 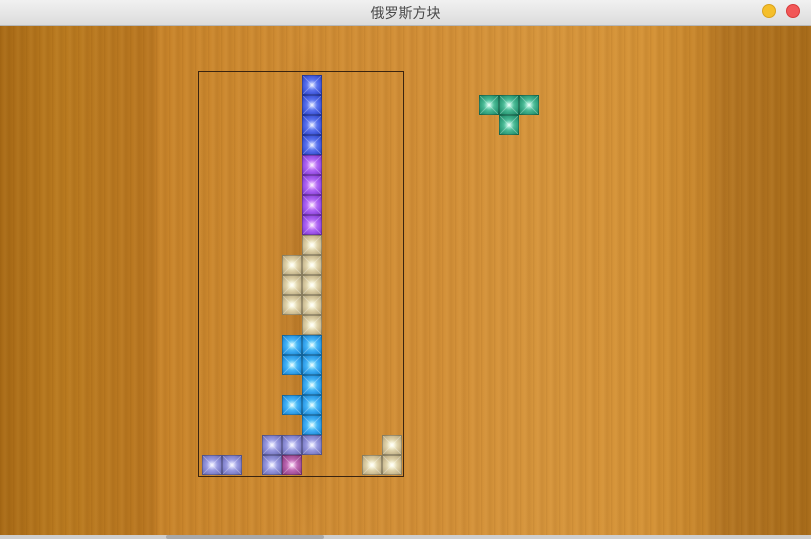 What do you see at coordinates (769, 11) in the screenshot?
I see `minimize-button` at bounding box center [769, 11].